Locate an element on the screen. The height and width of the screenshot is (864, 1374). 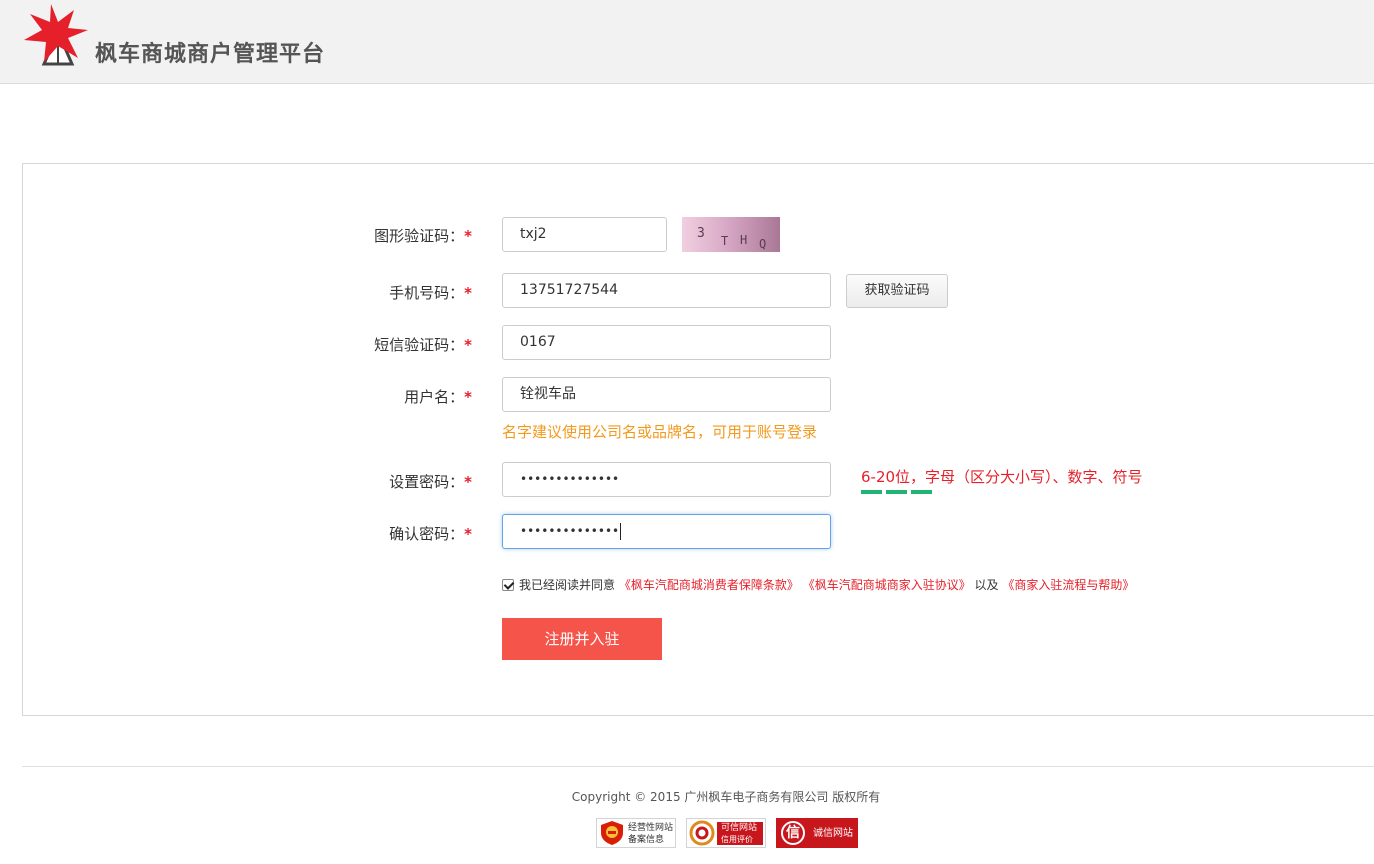
badge-trusted-site: 可信网站 信用评价 is located at coordinates (726, 833).